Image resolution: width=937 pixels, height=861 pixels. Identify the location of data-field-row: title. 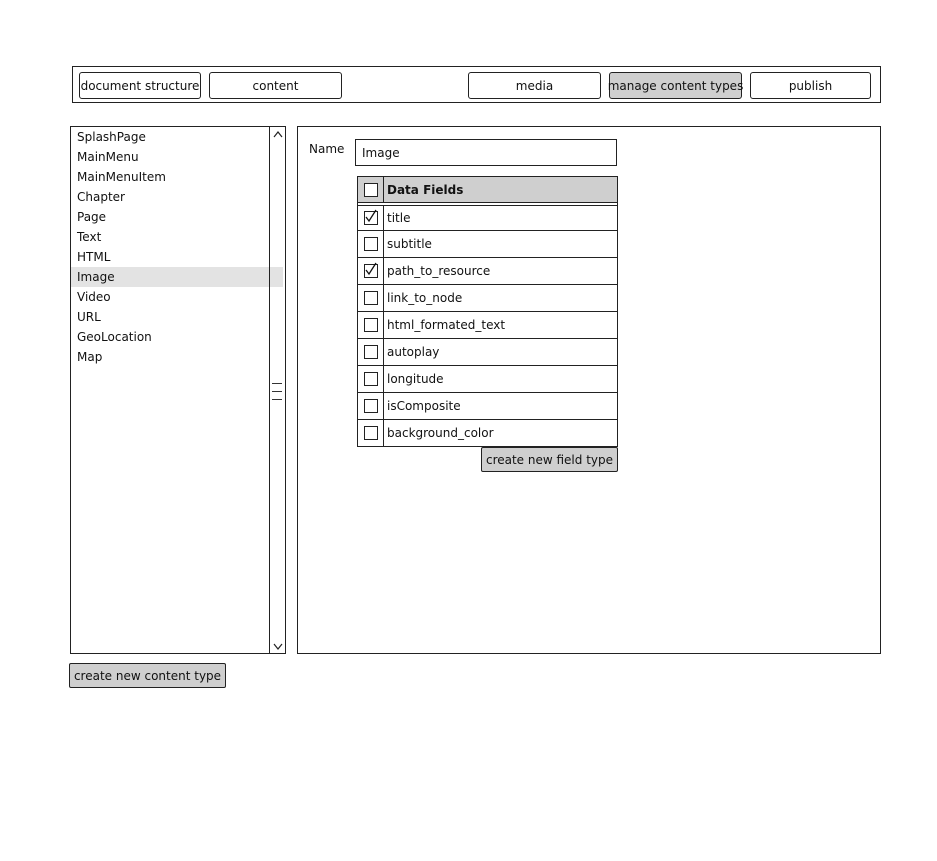
(487, 216).